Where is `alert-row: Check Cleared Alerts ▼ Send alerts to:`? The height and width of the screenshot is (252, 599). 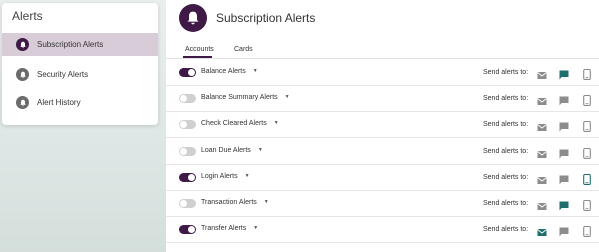
alert-row: Check Cleared Alerts ▼ Send alerts to: is located at coordinates (382, 125).